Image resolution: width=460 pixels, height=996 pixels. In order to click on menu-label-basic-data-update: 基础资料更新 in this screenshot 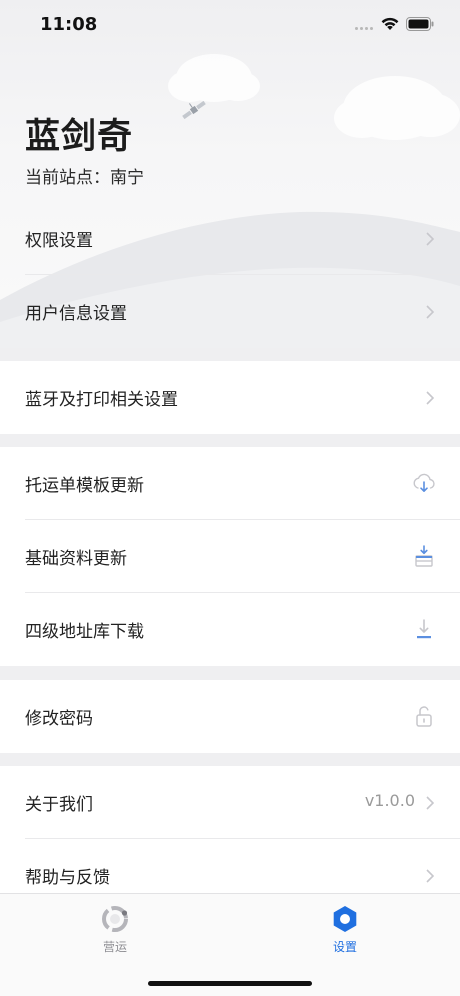, I will do `click(76, 559)`.